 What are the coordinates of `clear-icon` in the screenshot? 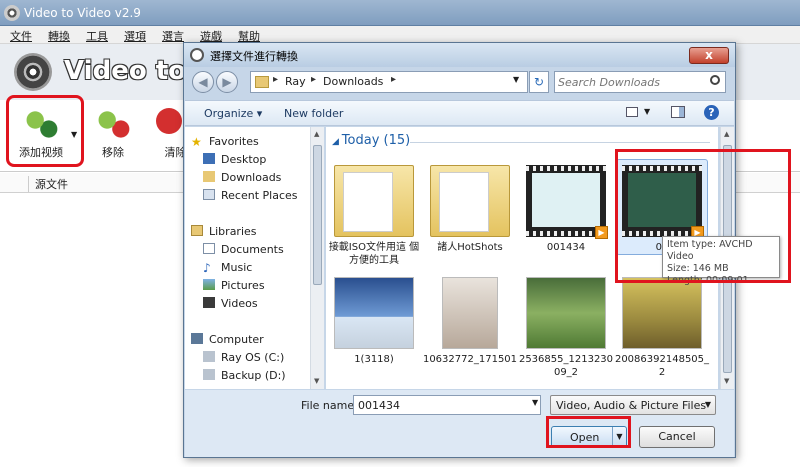 It's located at (169, 121).